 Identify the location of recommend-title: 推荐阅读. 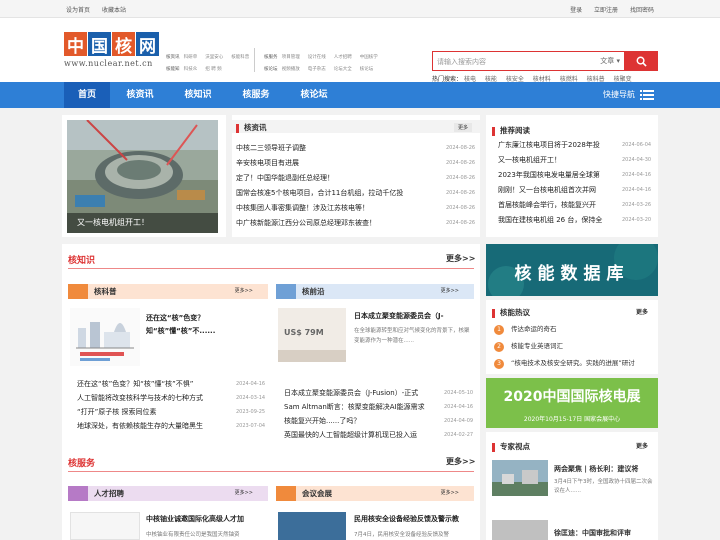
(511, 130).